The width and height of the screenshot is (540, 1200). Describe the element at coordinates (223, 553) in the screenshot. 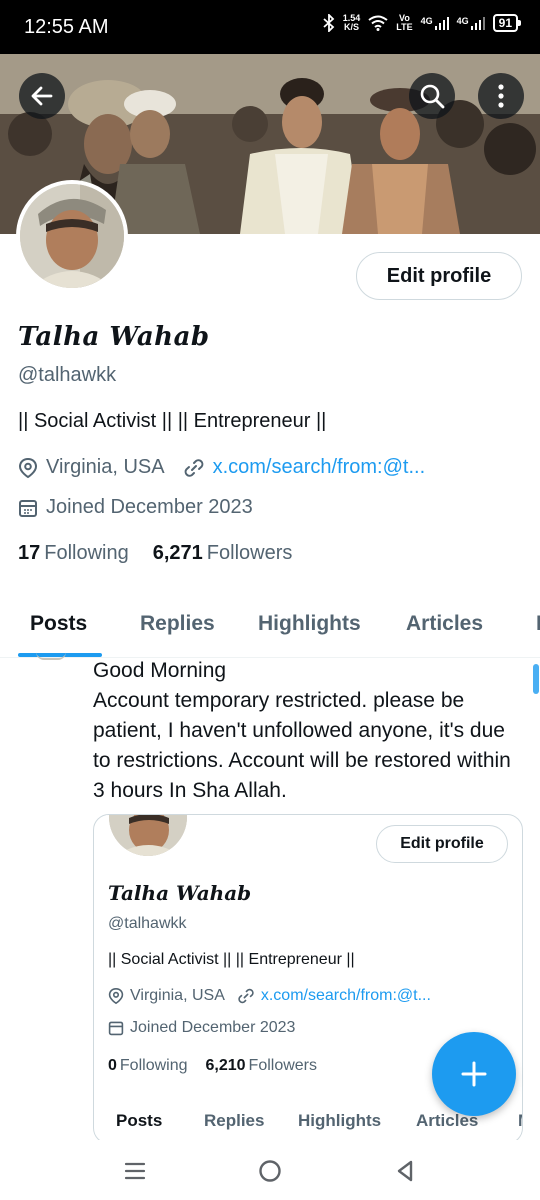

I see `followers-link: 6,271 Followers` at that location.